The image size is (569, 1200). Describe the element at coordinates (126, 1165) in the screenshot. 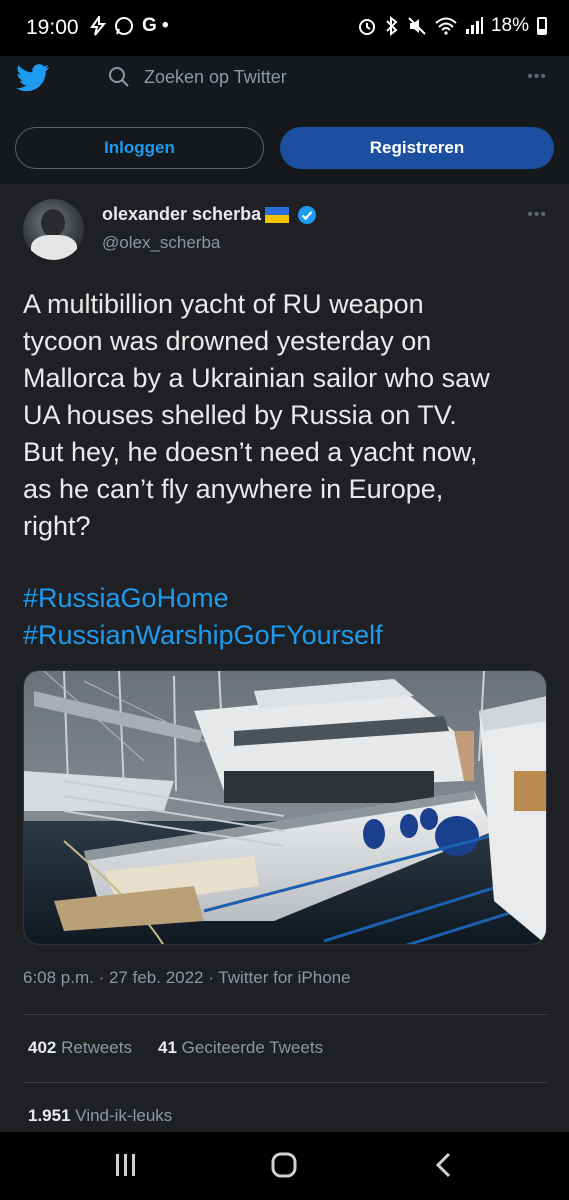

I see `recent-apps-icon` at that location.